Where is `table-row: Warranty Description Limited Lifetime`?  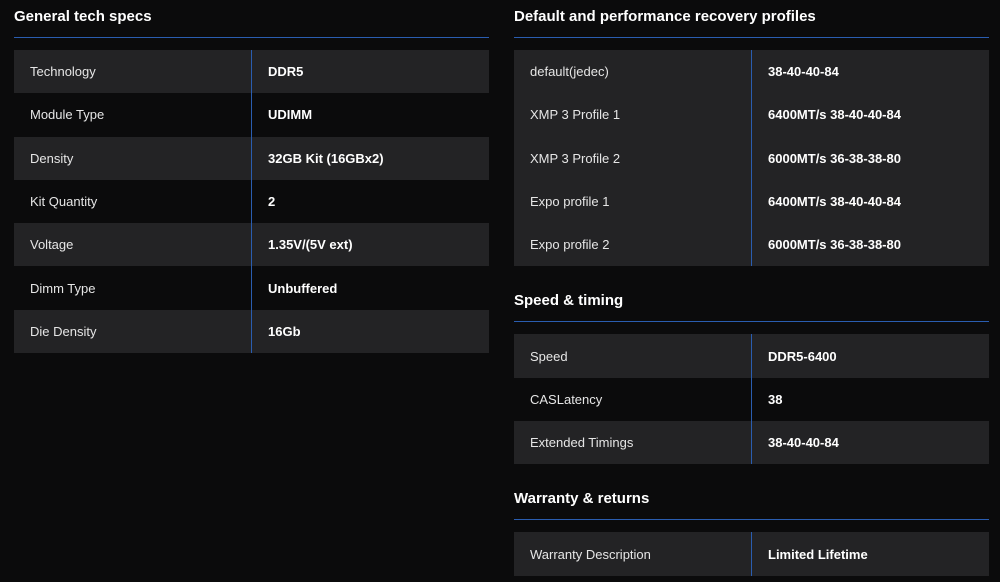 table-row: Warranty Description Limited Lifetime is located at coordinates (751, 554).